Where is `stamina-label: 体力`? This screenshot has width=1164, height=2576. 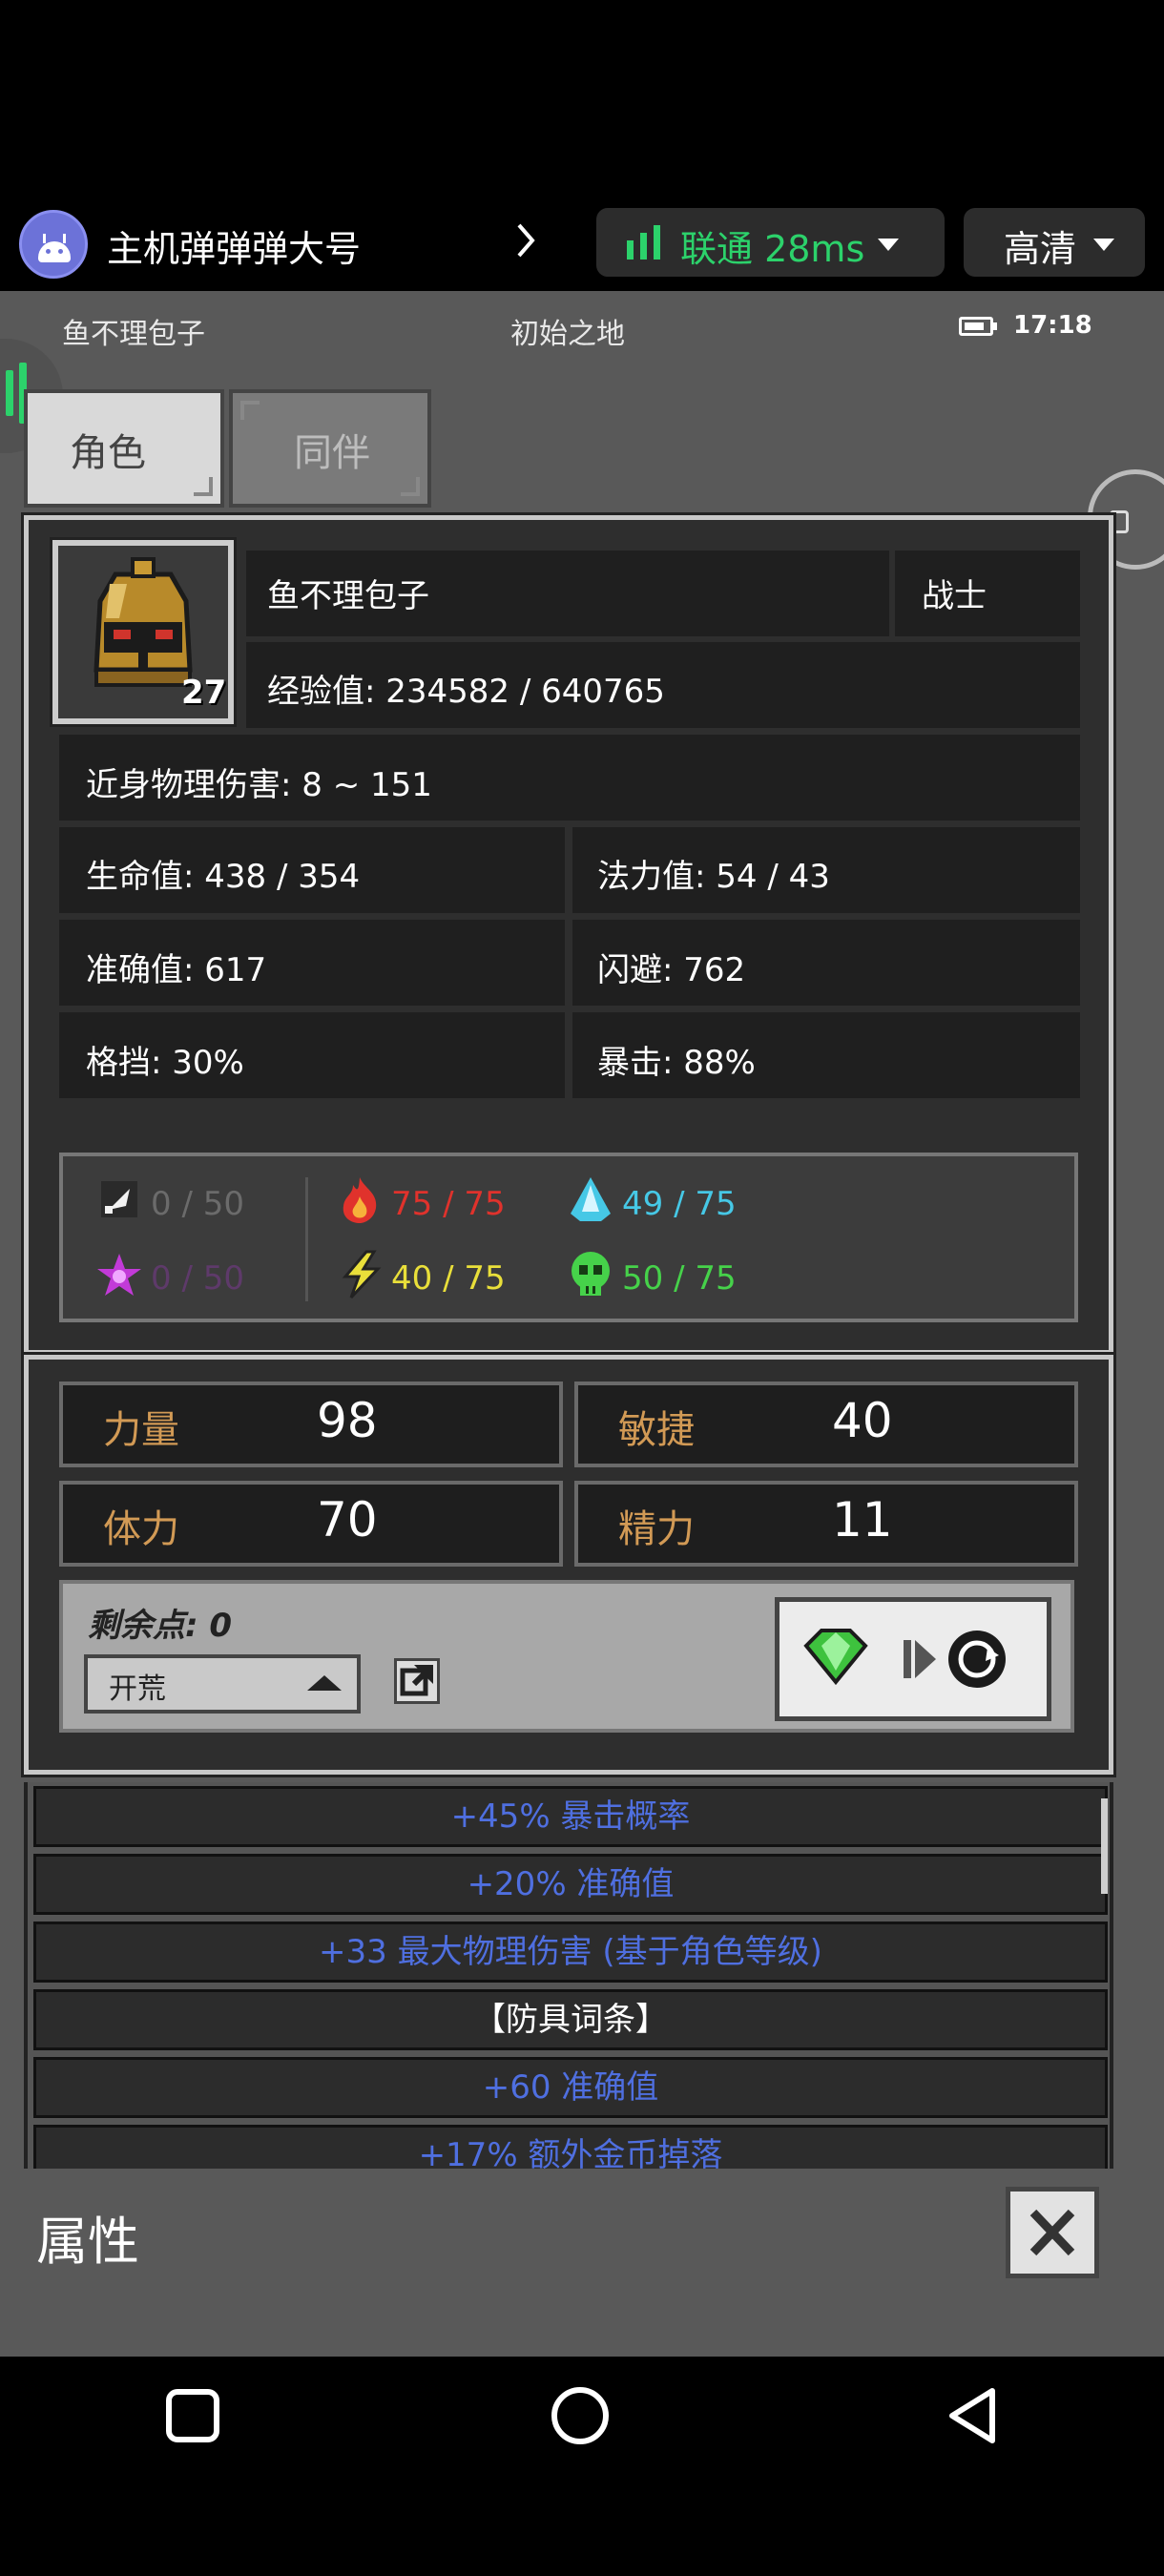 stamina-label: 体力 is located at coordinates (141, 1529).